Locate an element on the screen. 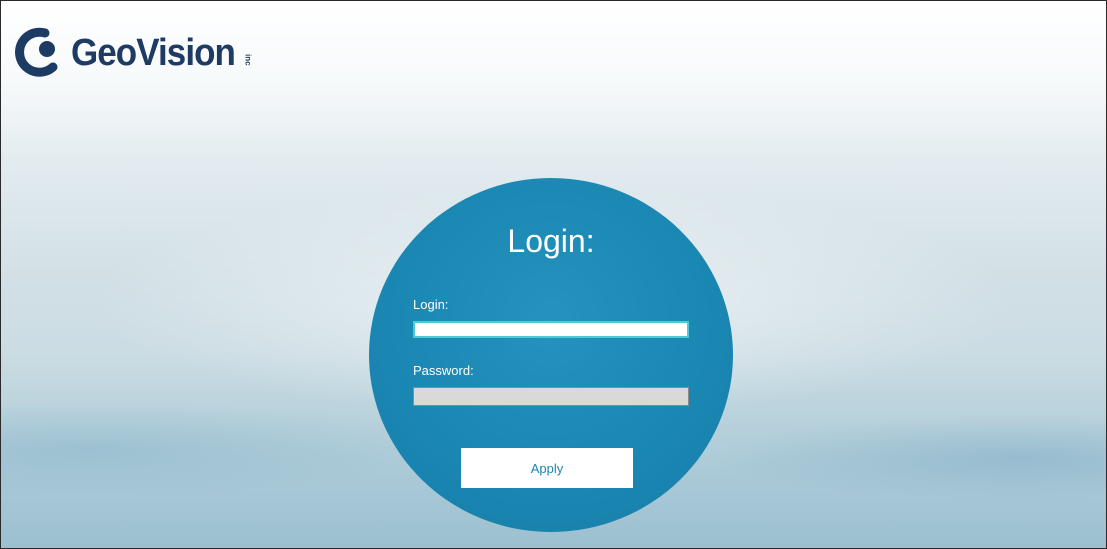  login-input is located at coordinates (551, 329).